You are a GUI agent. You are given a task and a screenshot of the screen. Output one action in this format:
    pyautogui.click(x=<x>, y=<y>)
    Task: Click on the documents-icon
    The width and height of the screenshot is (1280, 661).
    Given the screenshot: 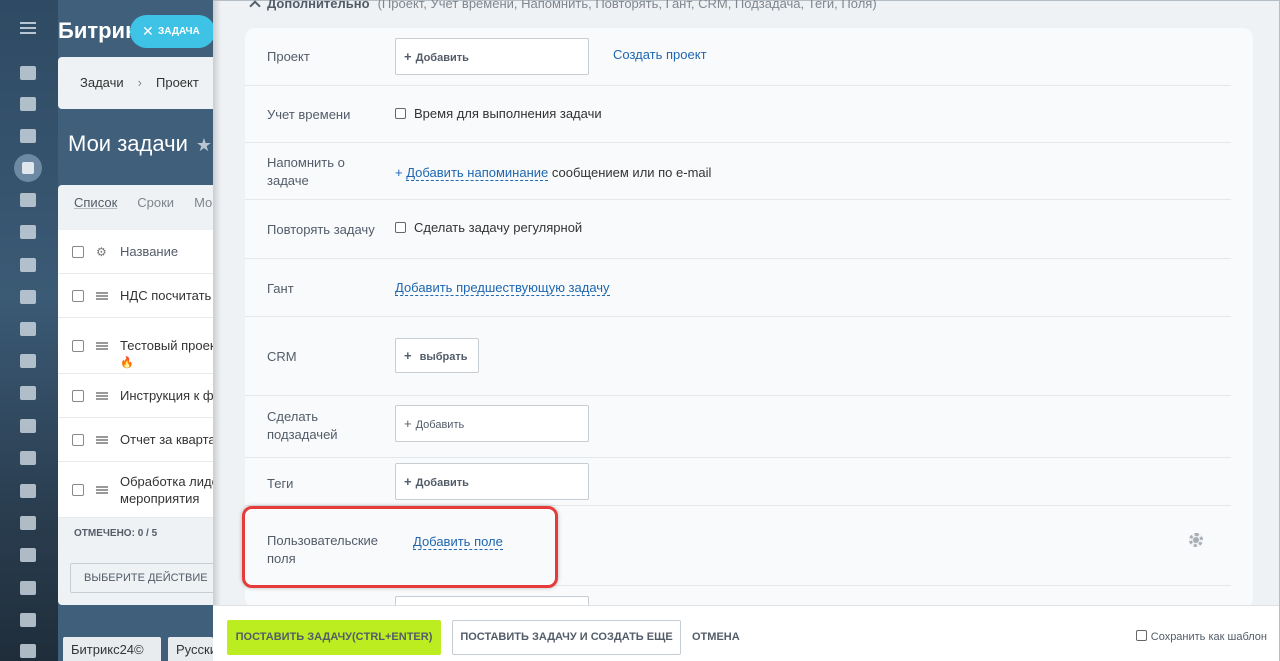 What is the action you would take?
    pyautogui.click(x=28, y=232)
    